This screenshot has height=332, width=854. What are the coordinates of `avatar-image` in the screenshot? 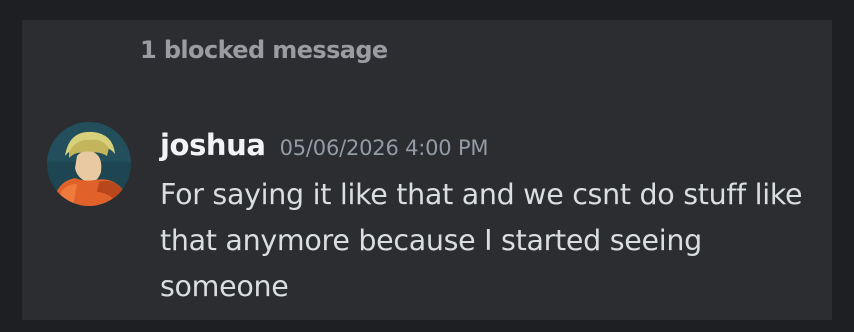 It's located at (89, 164).